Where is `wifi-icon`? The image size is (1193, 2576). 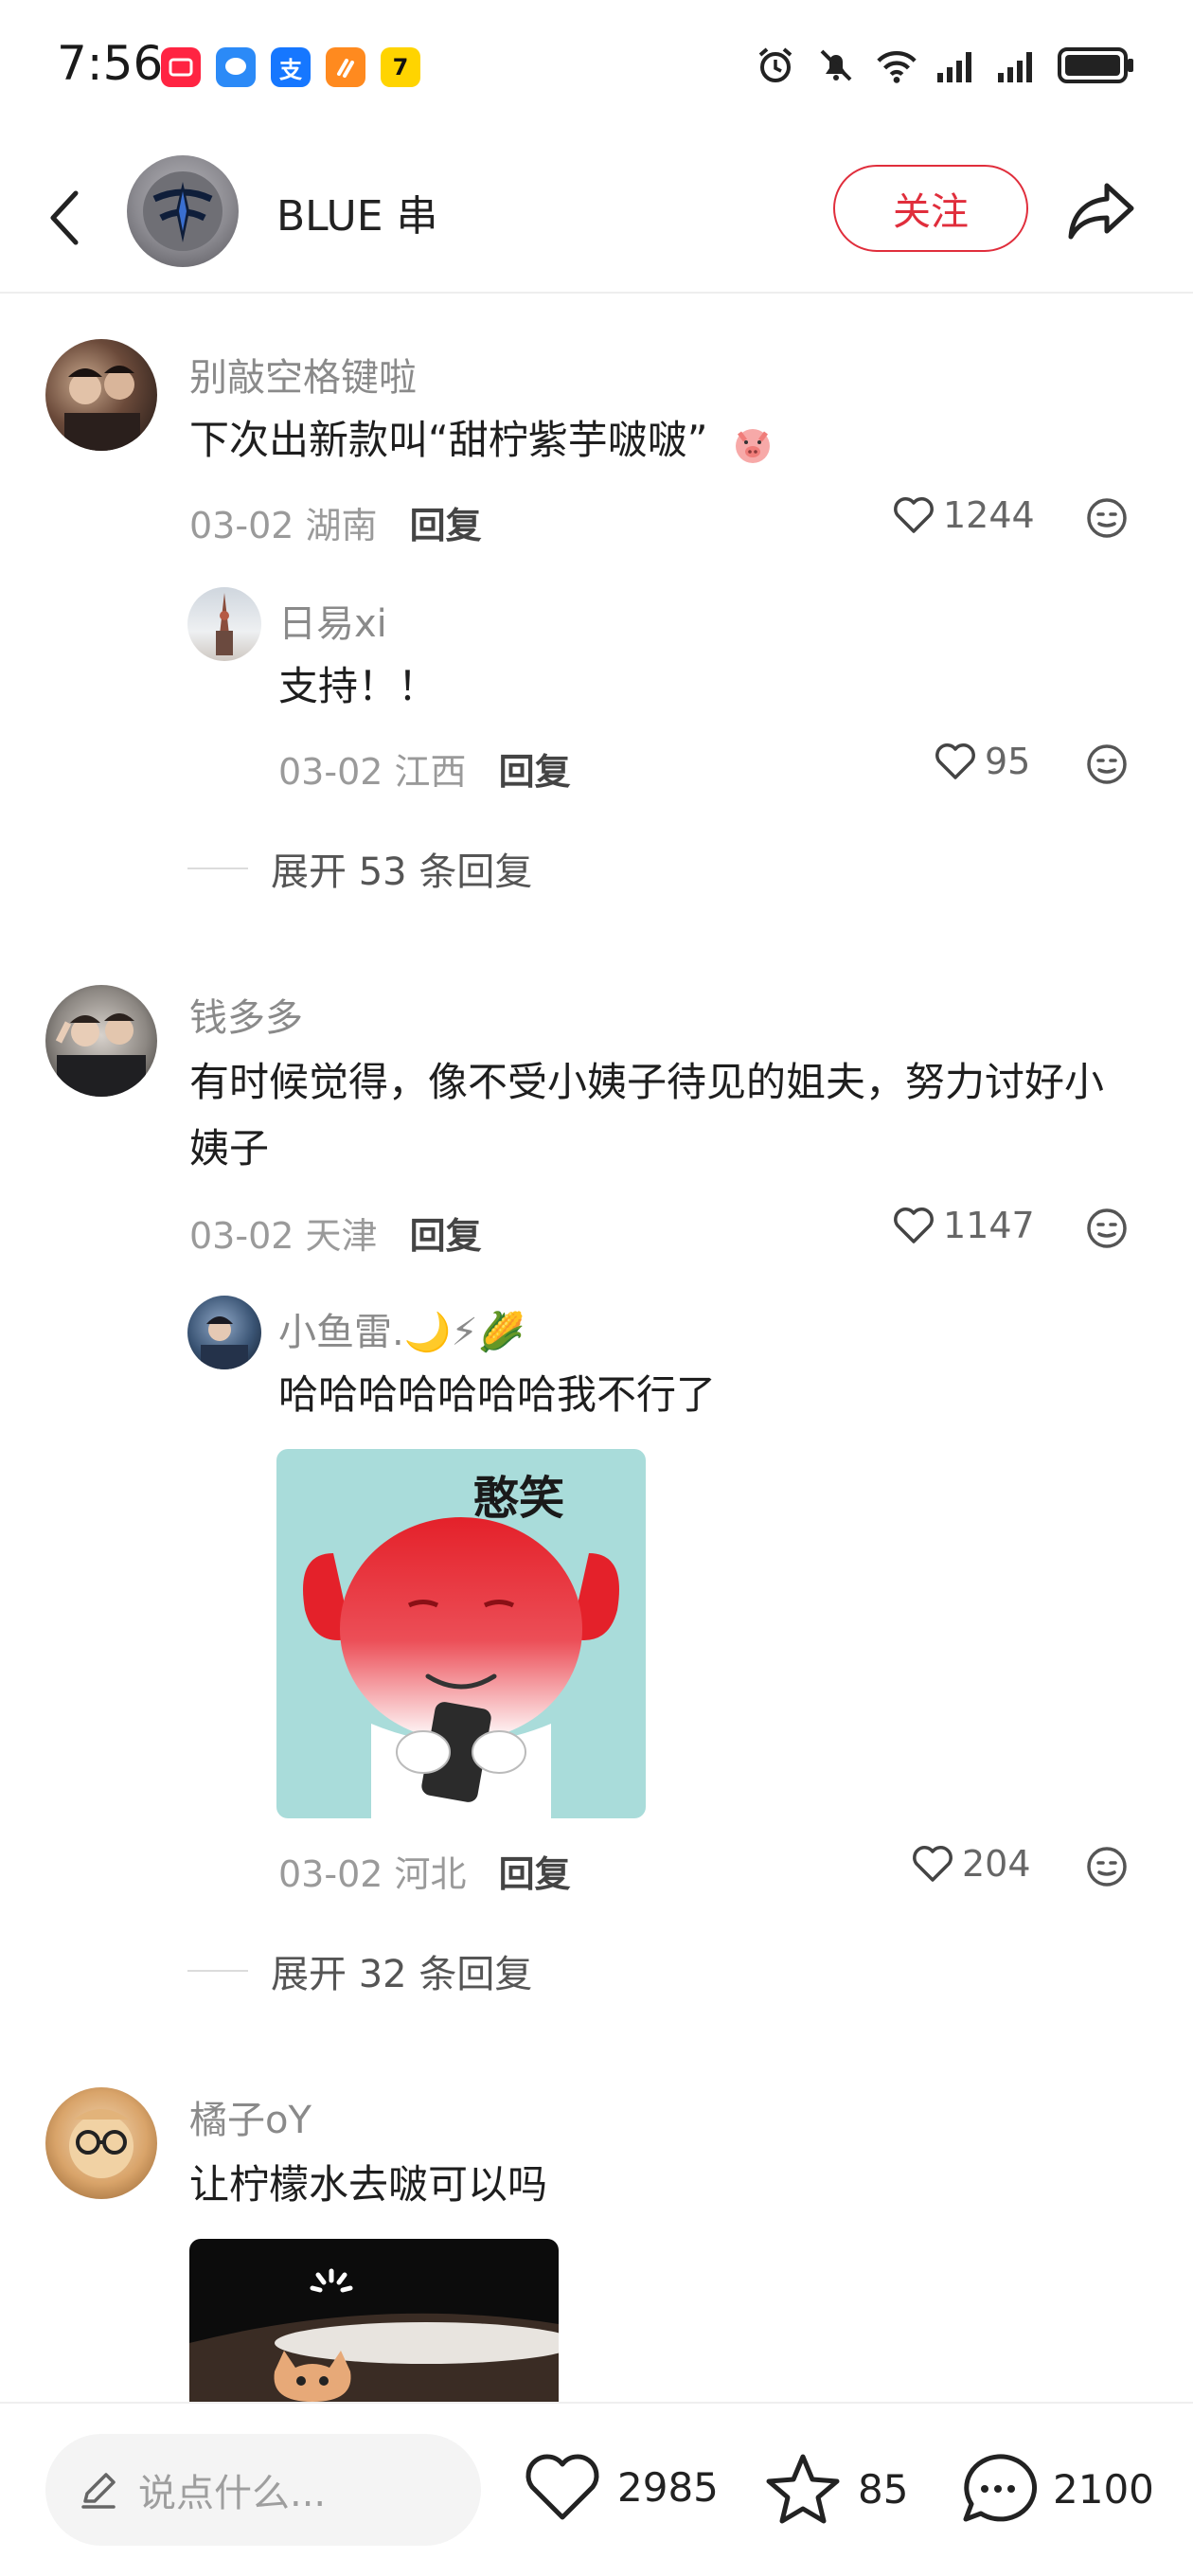
wifi-icon is located at coordinates (896, 65).